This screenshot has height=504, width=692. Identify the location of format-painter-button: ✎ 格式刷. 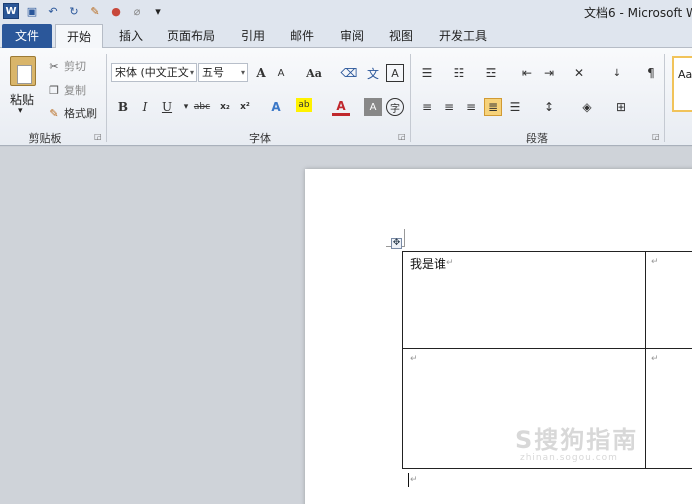
(72, 113).